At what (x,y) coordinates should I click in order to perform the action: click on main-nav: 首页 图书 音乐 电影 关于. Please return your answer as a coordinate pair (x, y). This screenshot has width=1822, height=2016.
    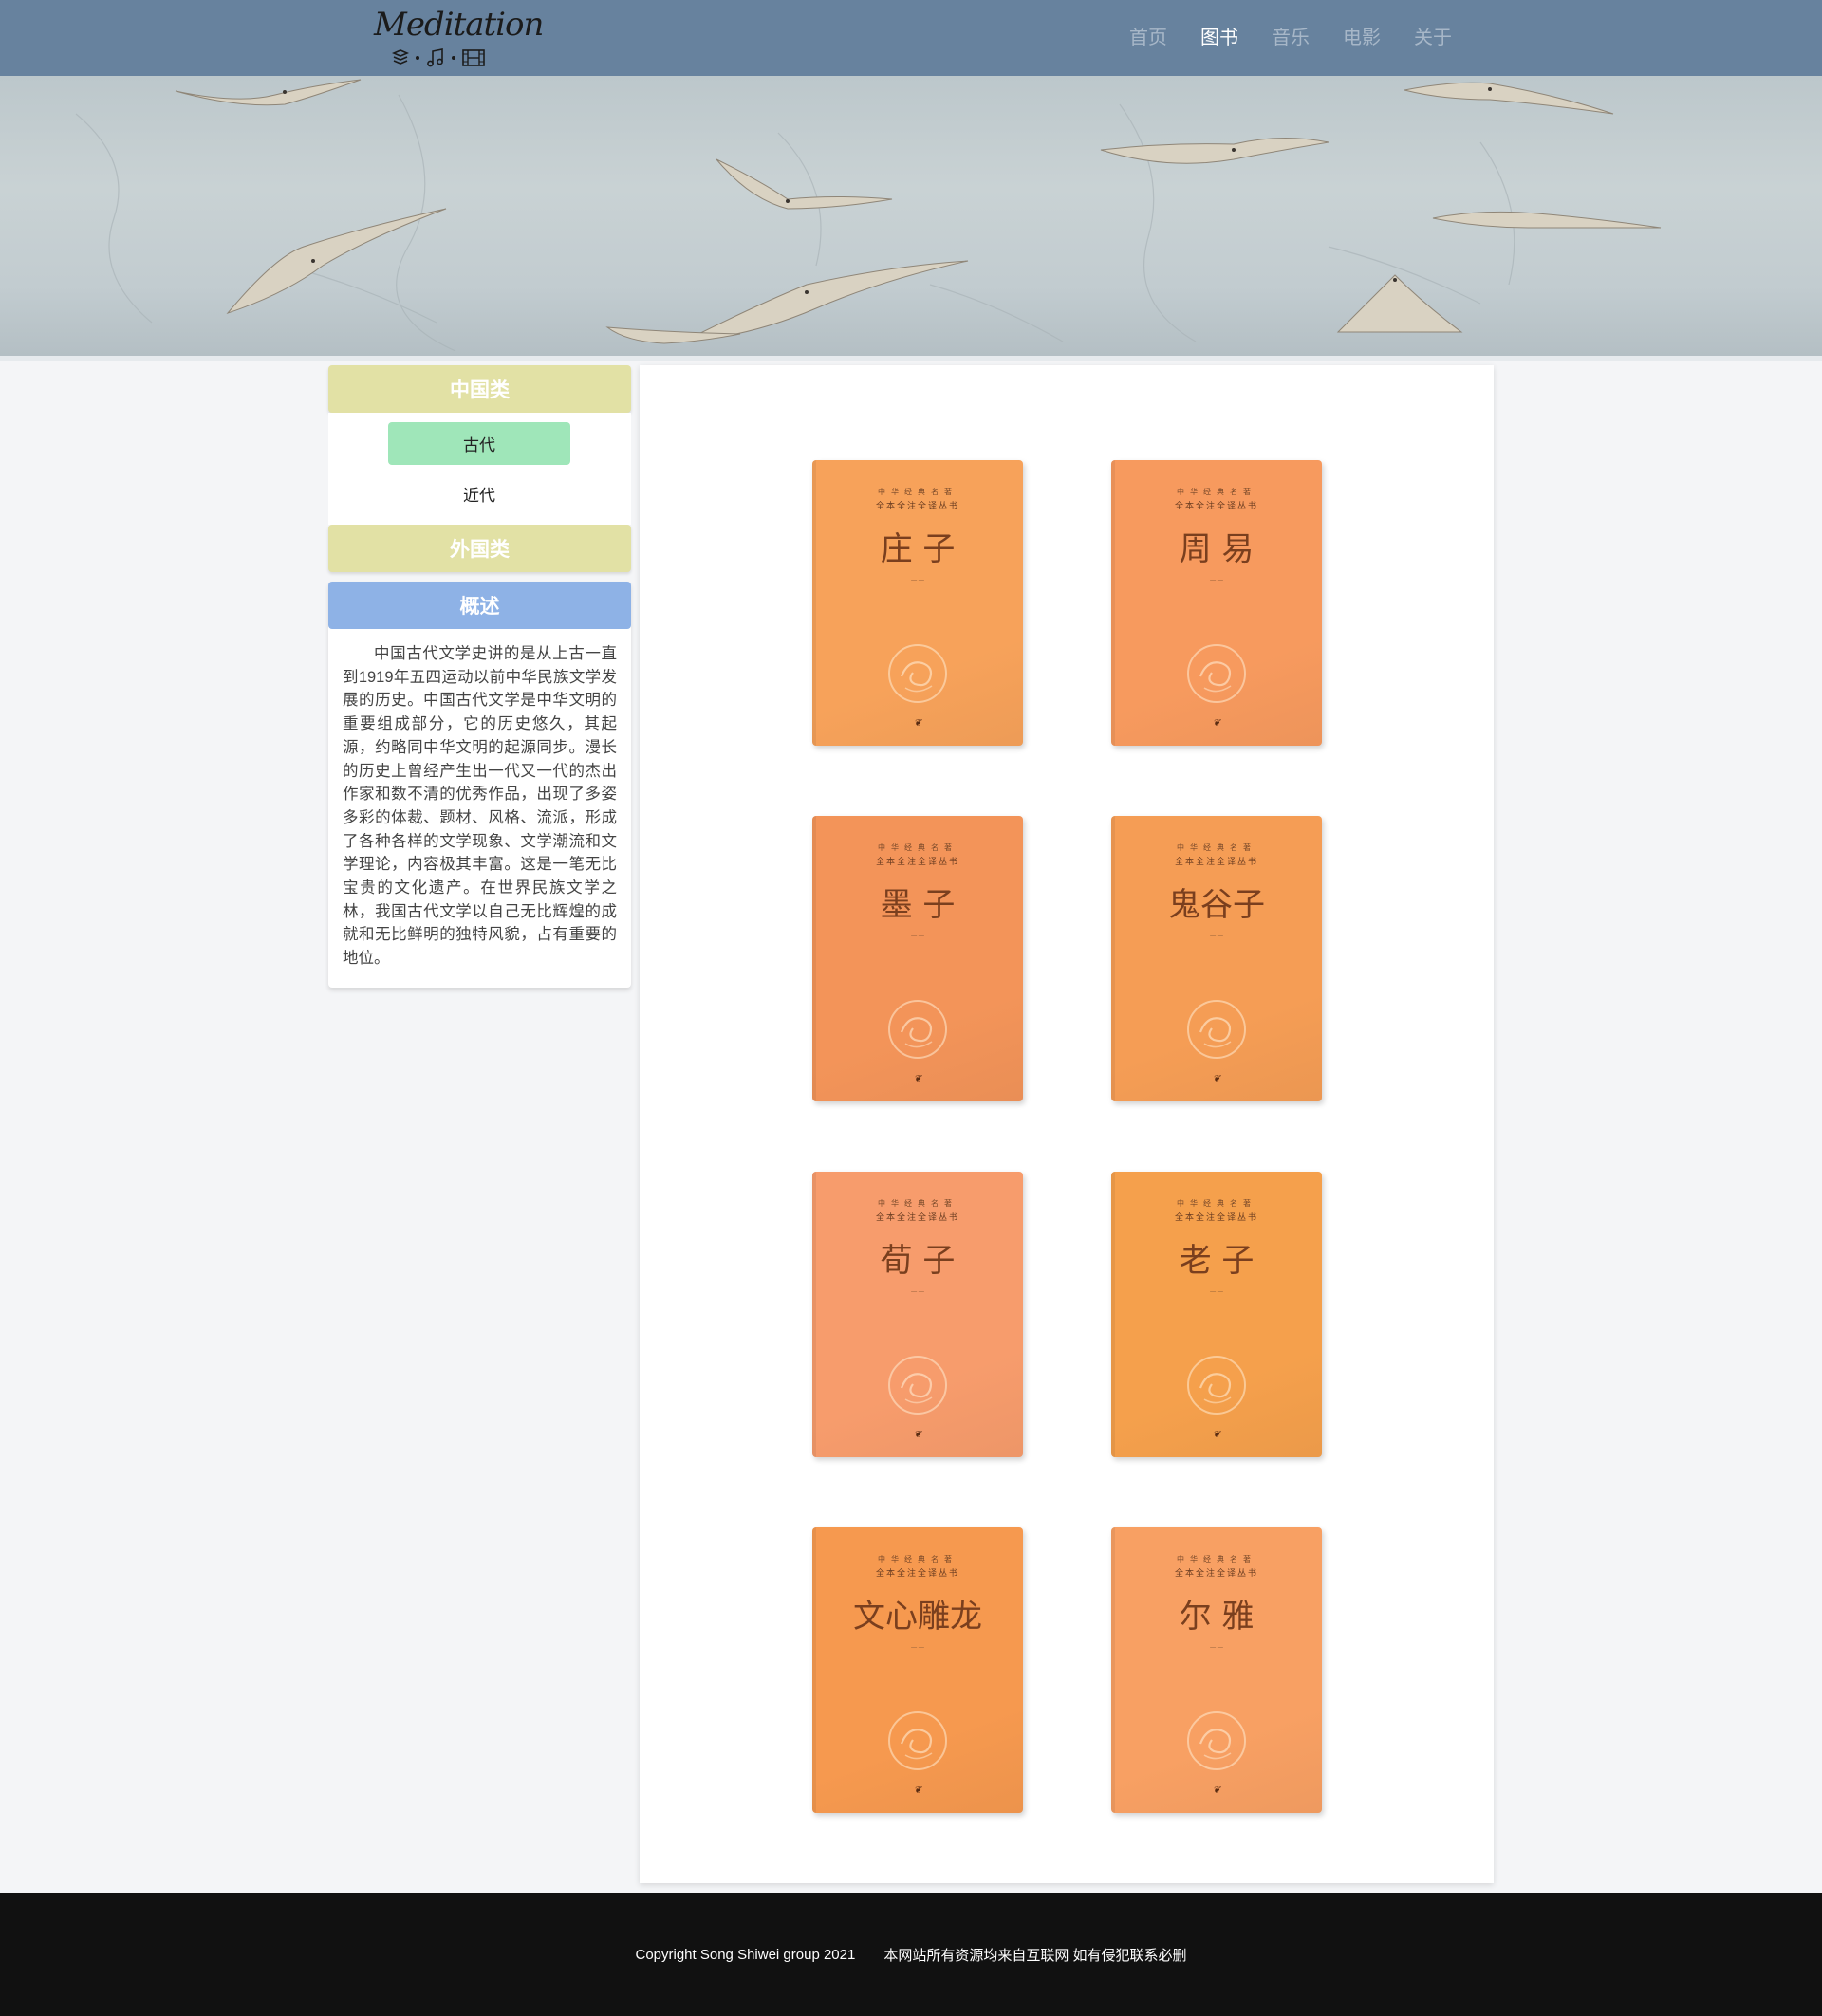
    Looking at the image, I should click on (1274, 35).